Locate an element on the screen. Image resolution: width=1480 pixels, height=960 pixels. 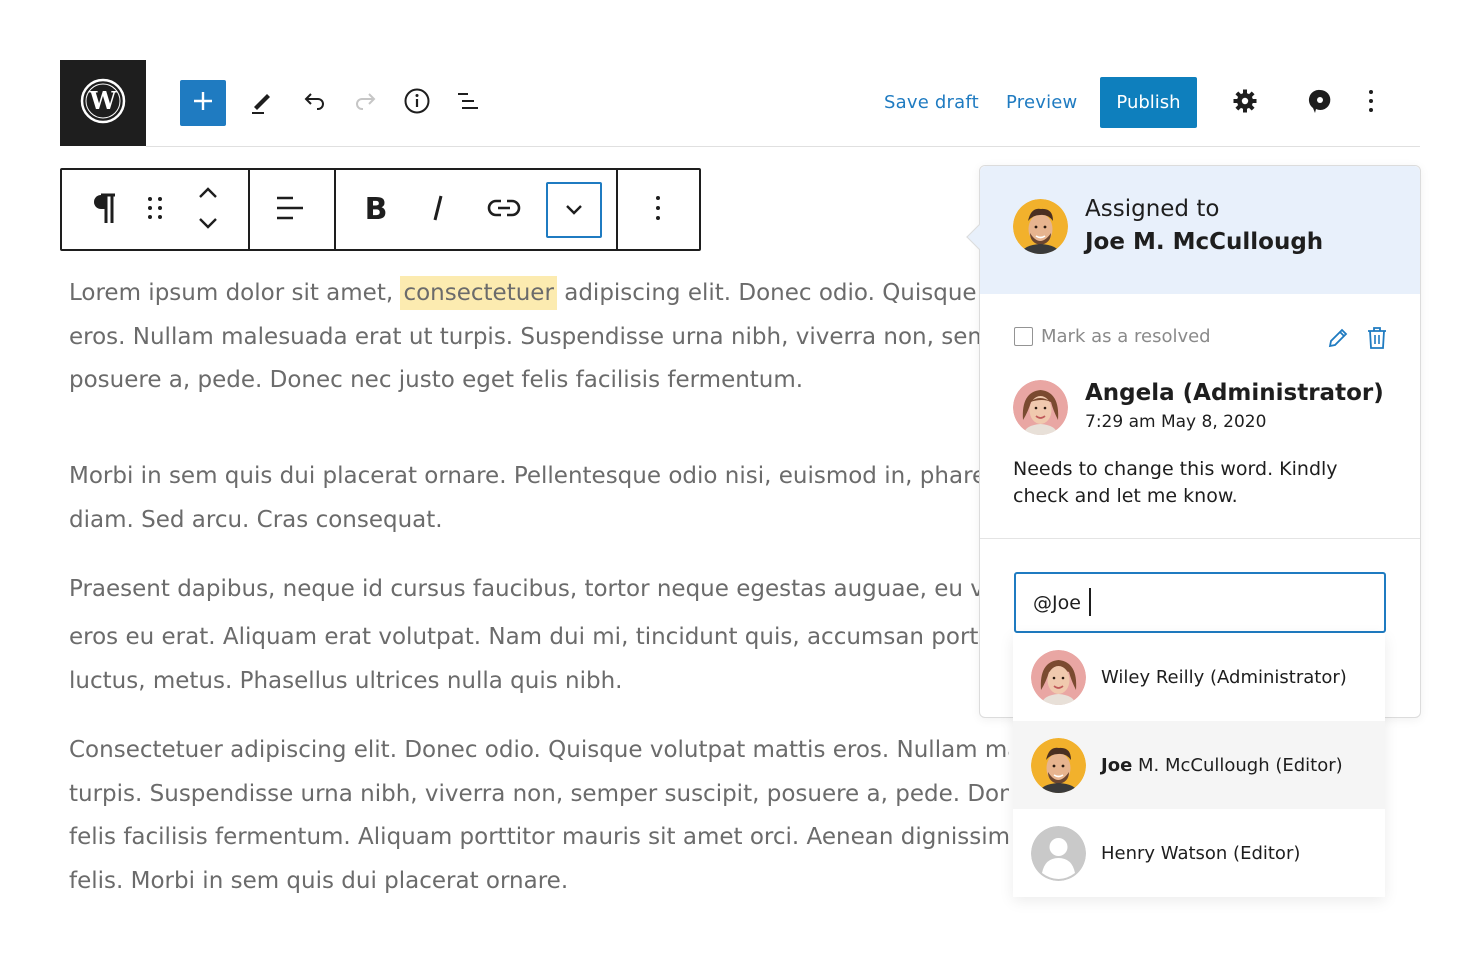
comment-author: Angela (Administrator) is located at coordinates (1234, 393).